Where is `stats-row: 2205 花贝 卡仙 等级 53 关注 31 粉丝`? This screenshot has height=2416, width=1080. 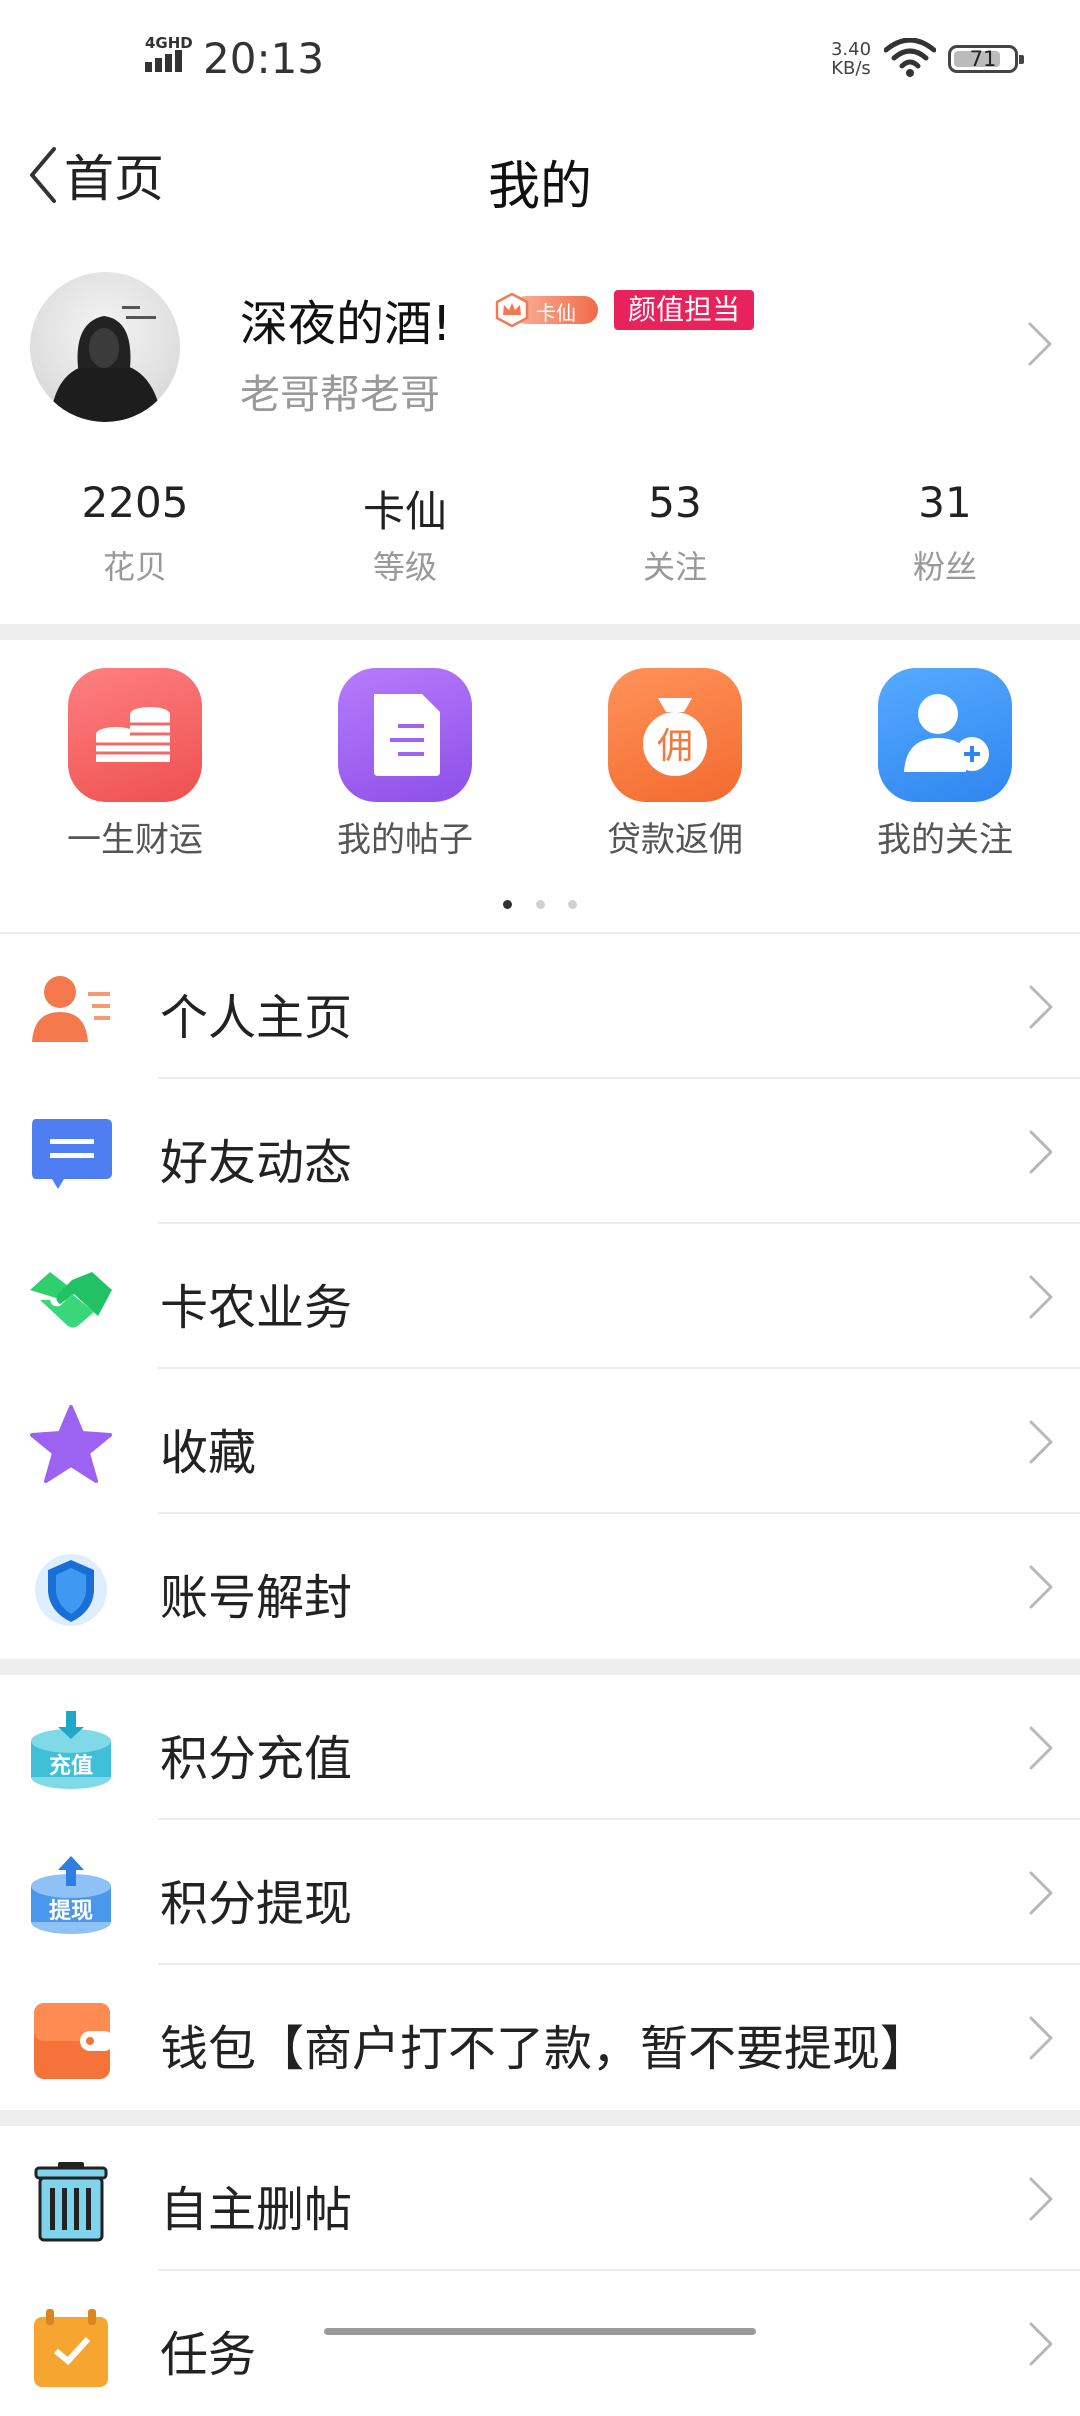 stats-row: 2205 花贝 卡仙 等级 53 关注 31 粉丝 is located at coordinates (540, 538).